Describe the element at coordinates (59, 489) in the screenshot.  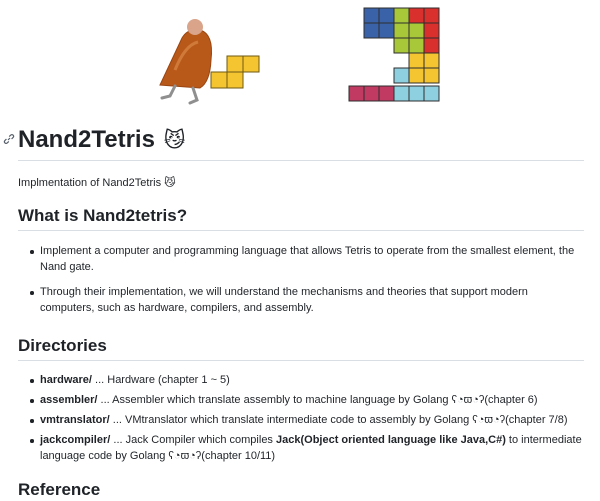
I see `section-heading-reference: Reference` at that location.